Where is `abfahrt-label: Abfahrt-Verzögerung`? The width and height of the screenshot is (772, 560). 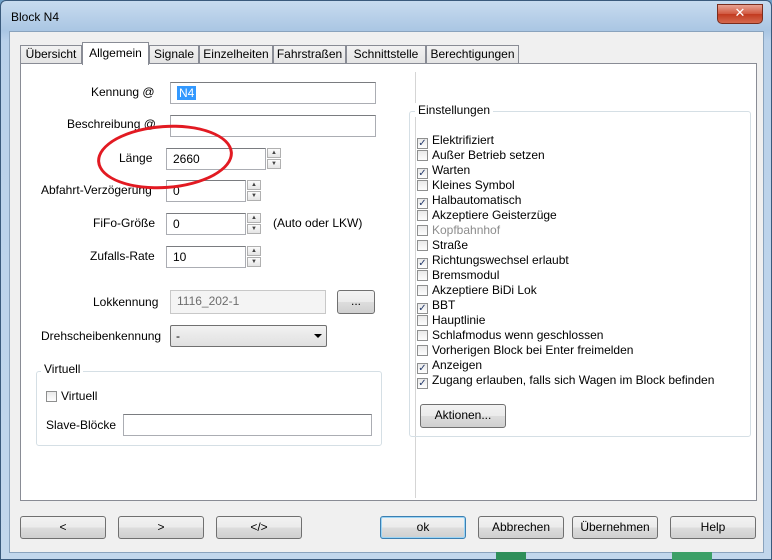
abfahrt-label: Abfahrt-Verzögerung is located at coordinates (96, 190).